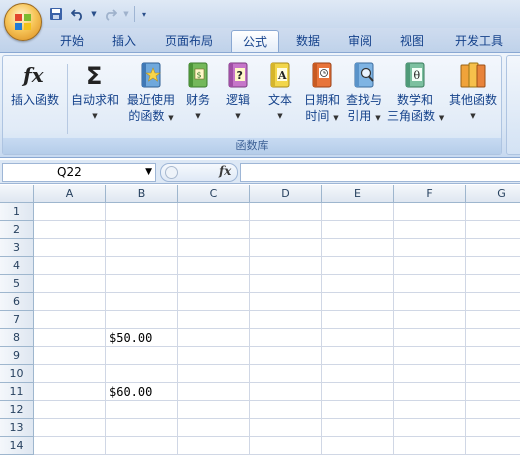  What do you see at coordinates (56, 14) in the screenshot?
I see `save-icon` at bounding box center [56, 14].